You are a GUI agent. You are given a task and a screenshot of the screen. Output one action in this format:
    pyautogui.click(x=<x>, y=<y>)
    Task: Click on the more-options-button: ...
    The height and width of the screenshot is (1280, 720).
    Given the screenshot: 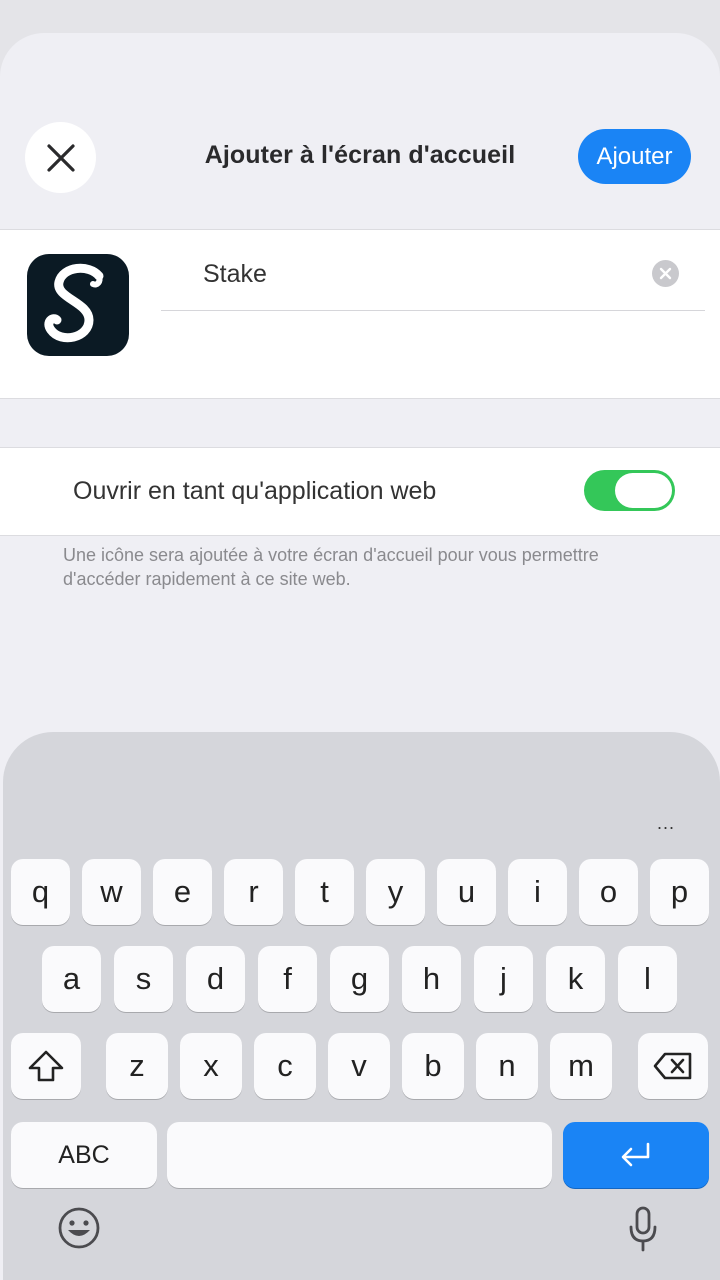 What is the action you would take?
    pyautogui.click(x=666, y=823)
    